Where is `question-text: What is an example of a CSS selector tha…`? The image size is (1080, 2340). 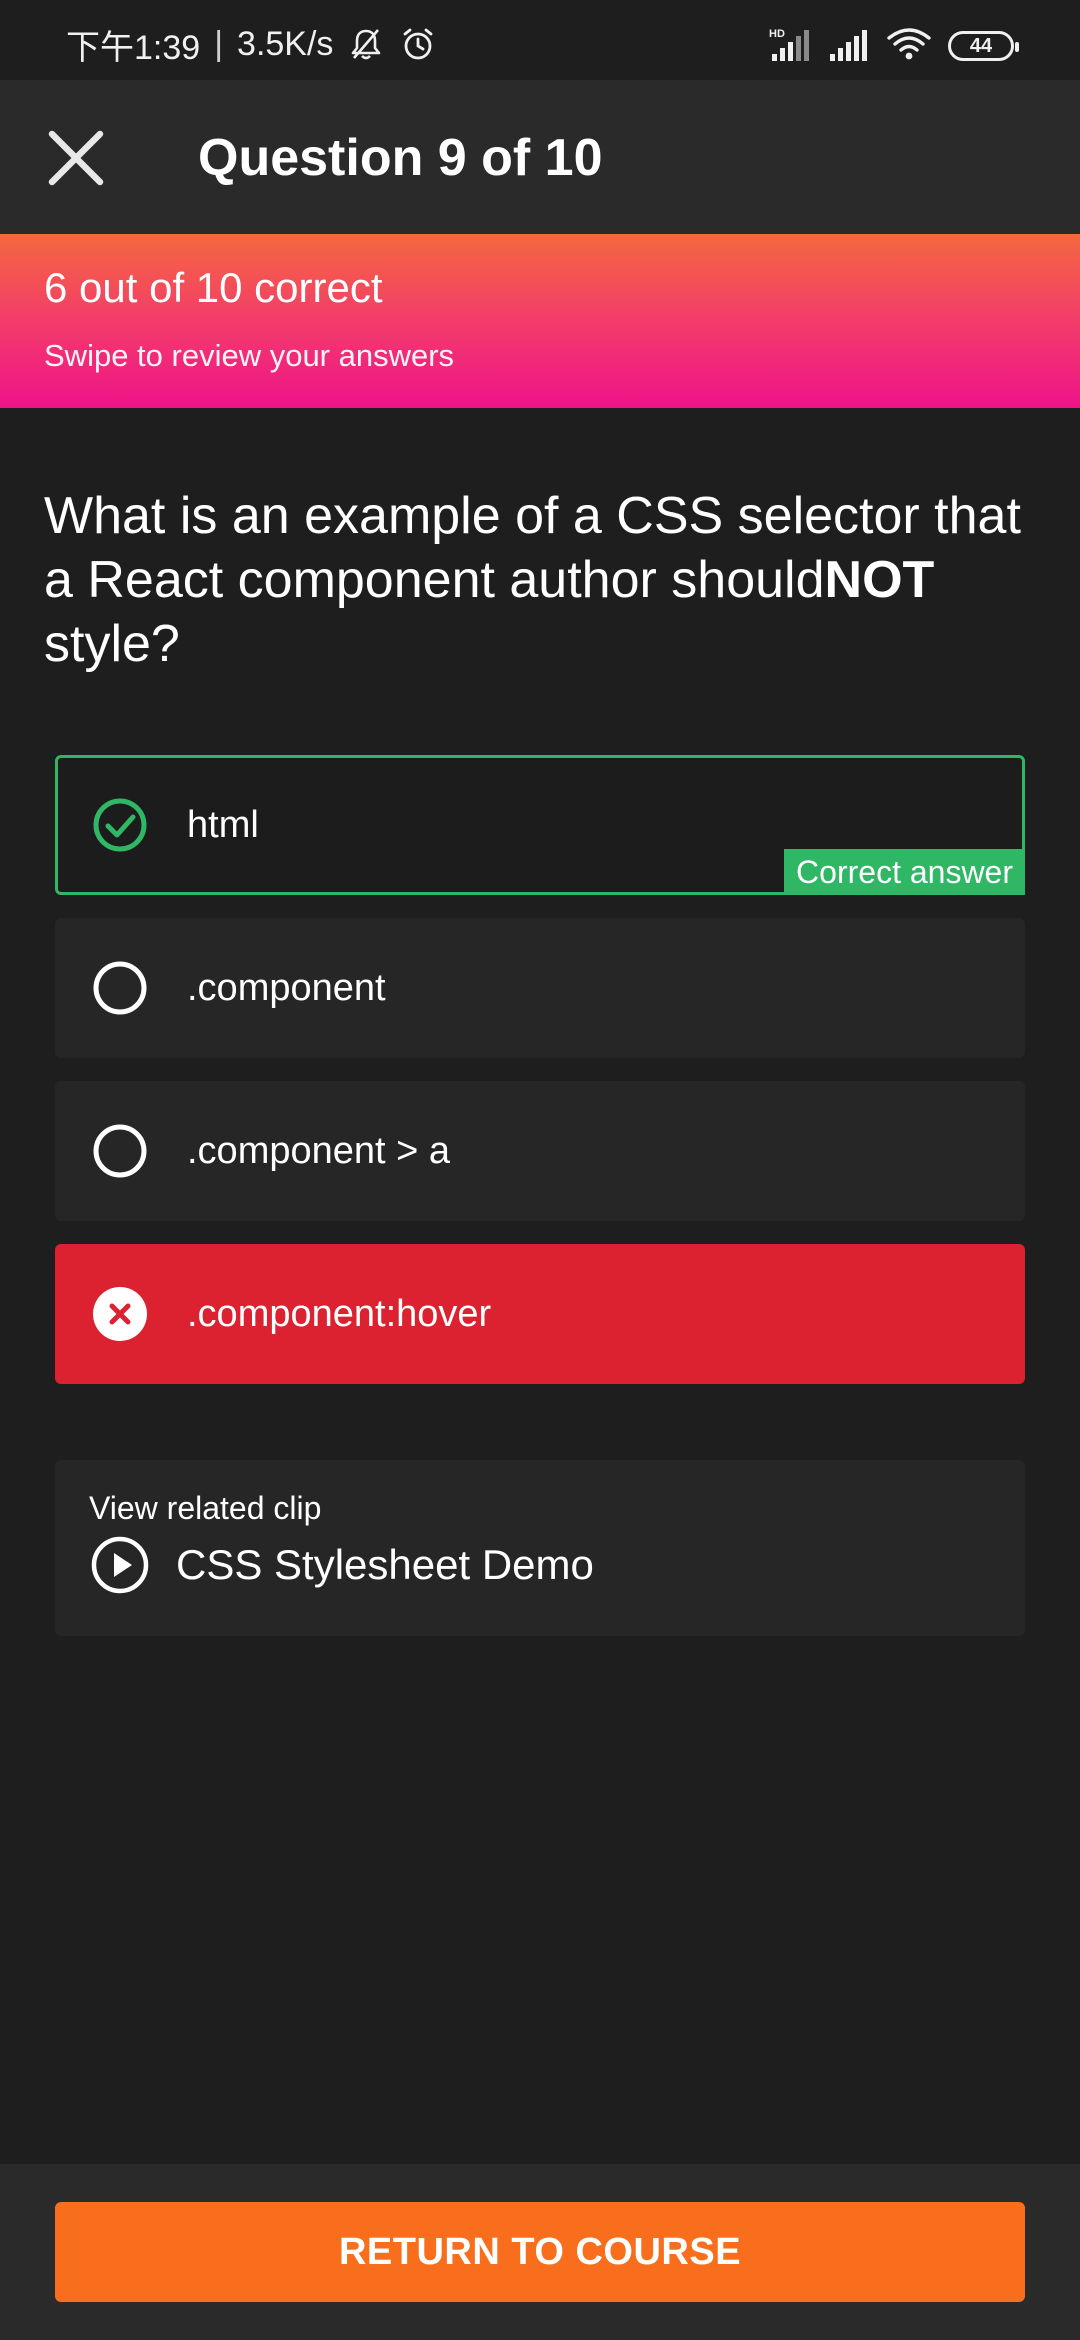
question-text: What is an example of a CSS selector tha… is located at coordinates (539, 580).